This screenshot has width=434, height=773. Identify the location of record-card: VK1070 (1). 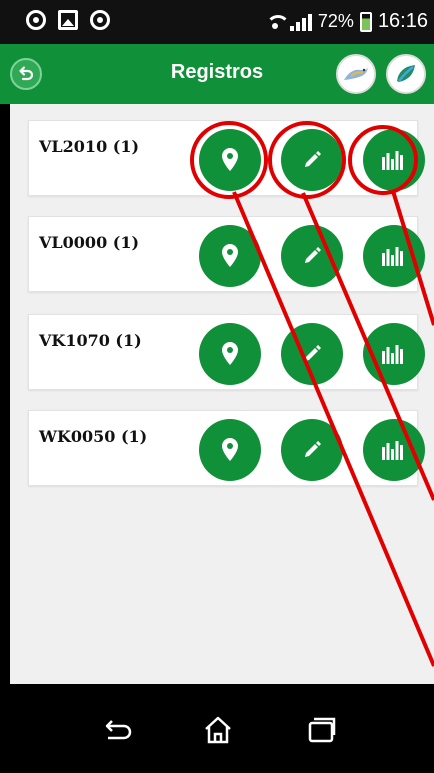
(226, 352).